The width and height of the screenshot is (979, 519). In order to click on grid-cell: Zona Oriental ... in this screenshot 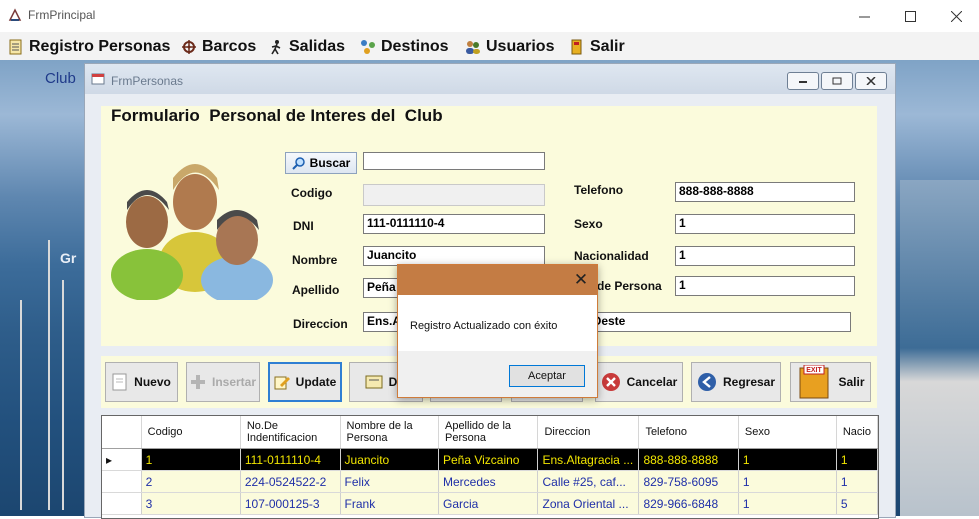, I will do `click(588, 503)`.